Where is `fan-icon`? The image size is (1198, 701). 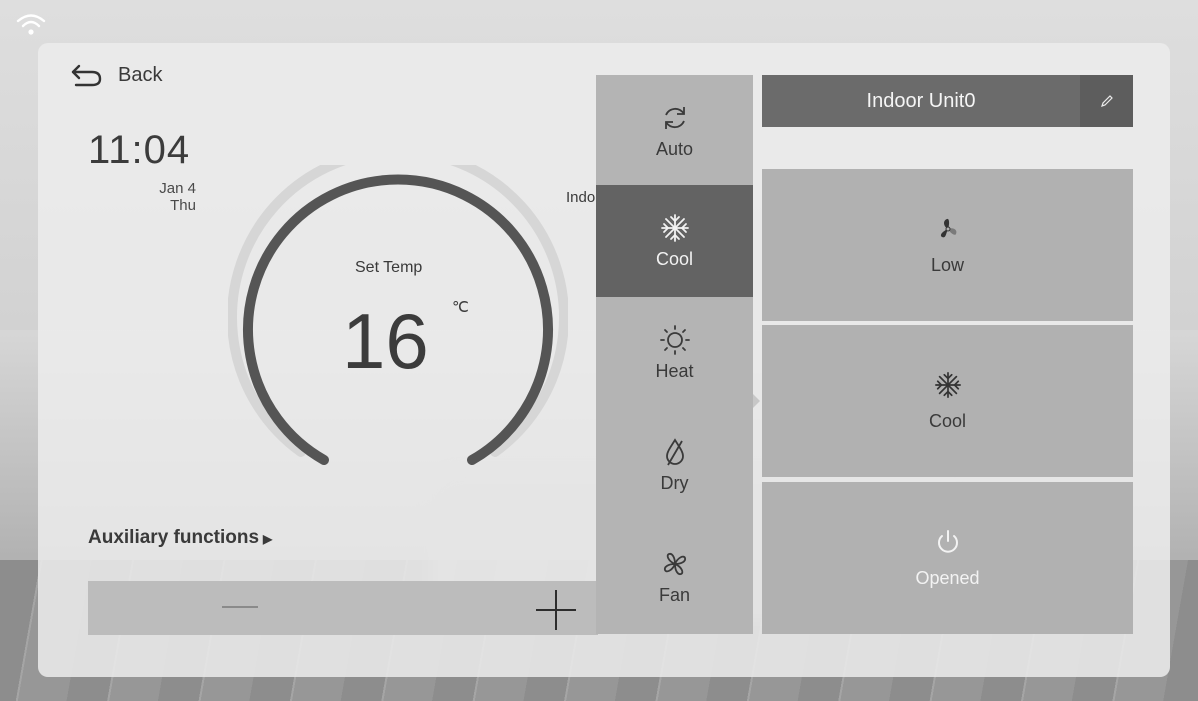
fan-icon is located at coordinates (674, 563).